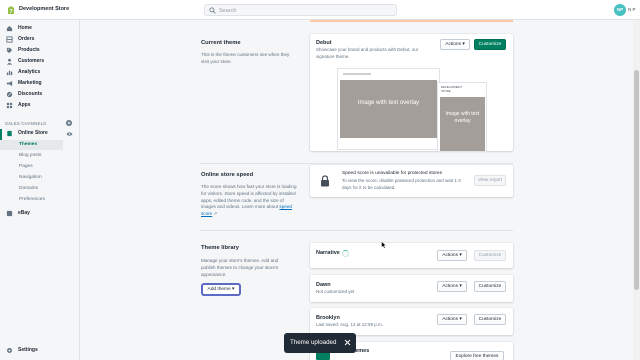 This screenshot has width=640, height=360. What do you see at coordinates (490, 255) in the screenshot?
I see `narrative-customize-button: Customize` at bounding box center [490, 255].